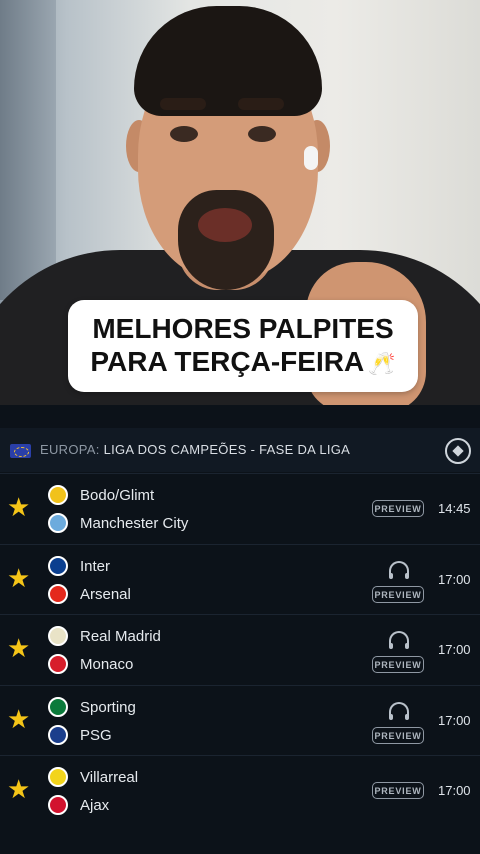 The image size is (480, 854). I want to click on away-team-name: Monaco, so click(107, 664).